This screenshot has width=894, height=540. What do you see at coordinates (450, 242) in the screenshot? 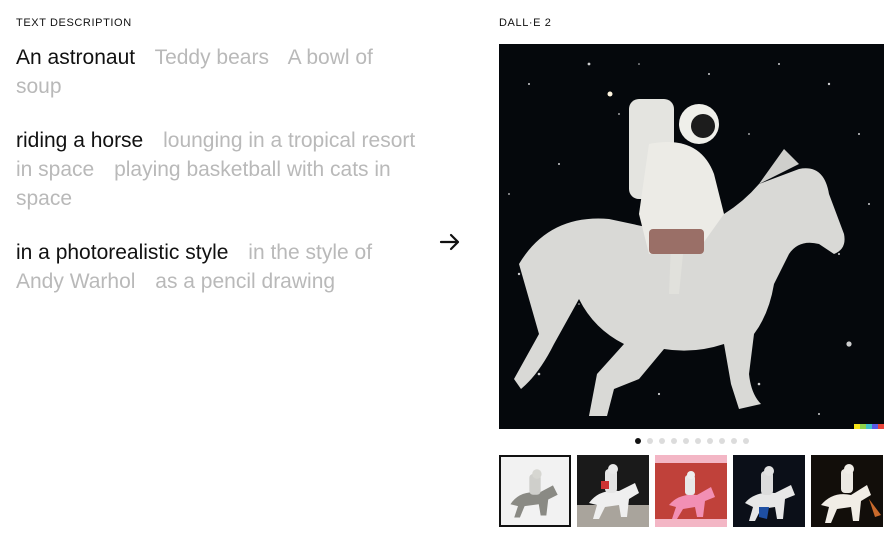
I see `arrow-right-icon` at bounding box center [450, 242].